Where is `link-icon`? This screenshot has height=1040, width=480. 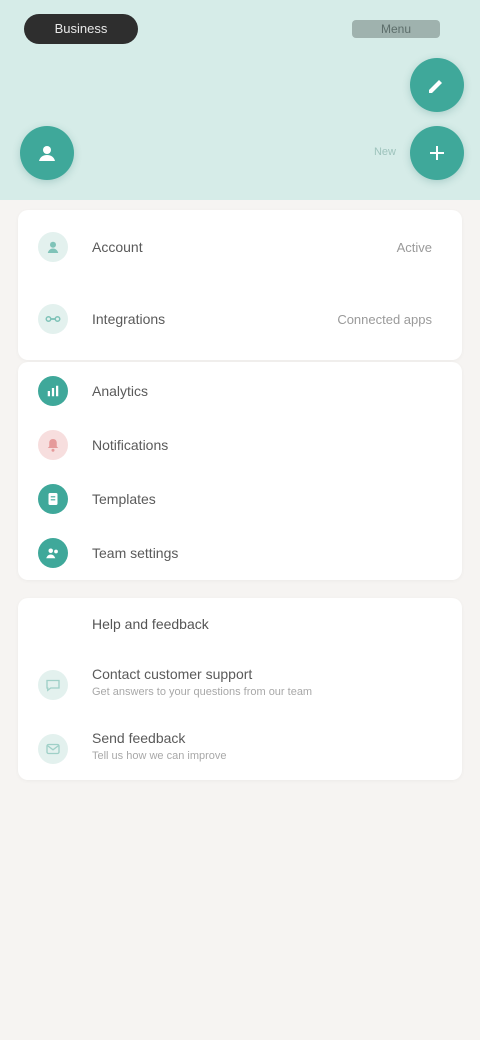
link-icon is located at coordinates (53, 319).